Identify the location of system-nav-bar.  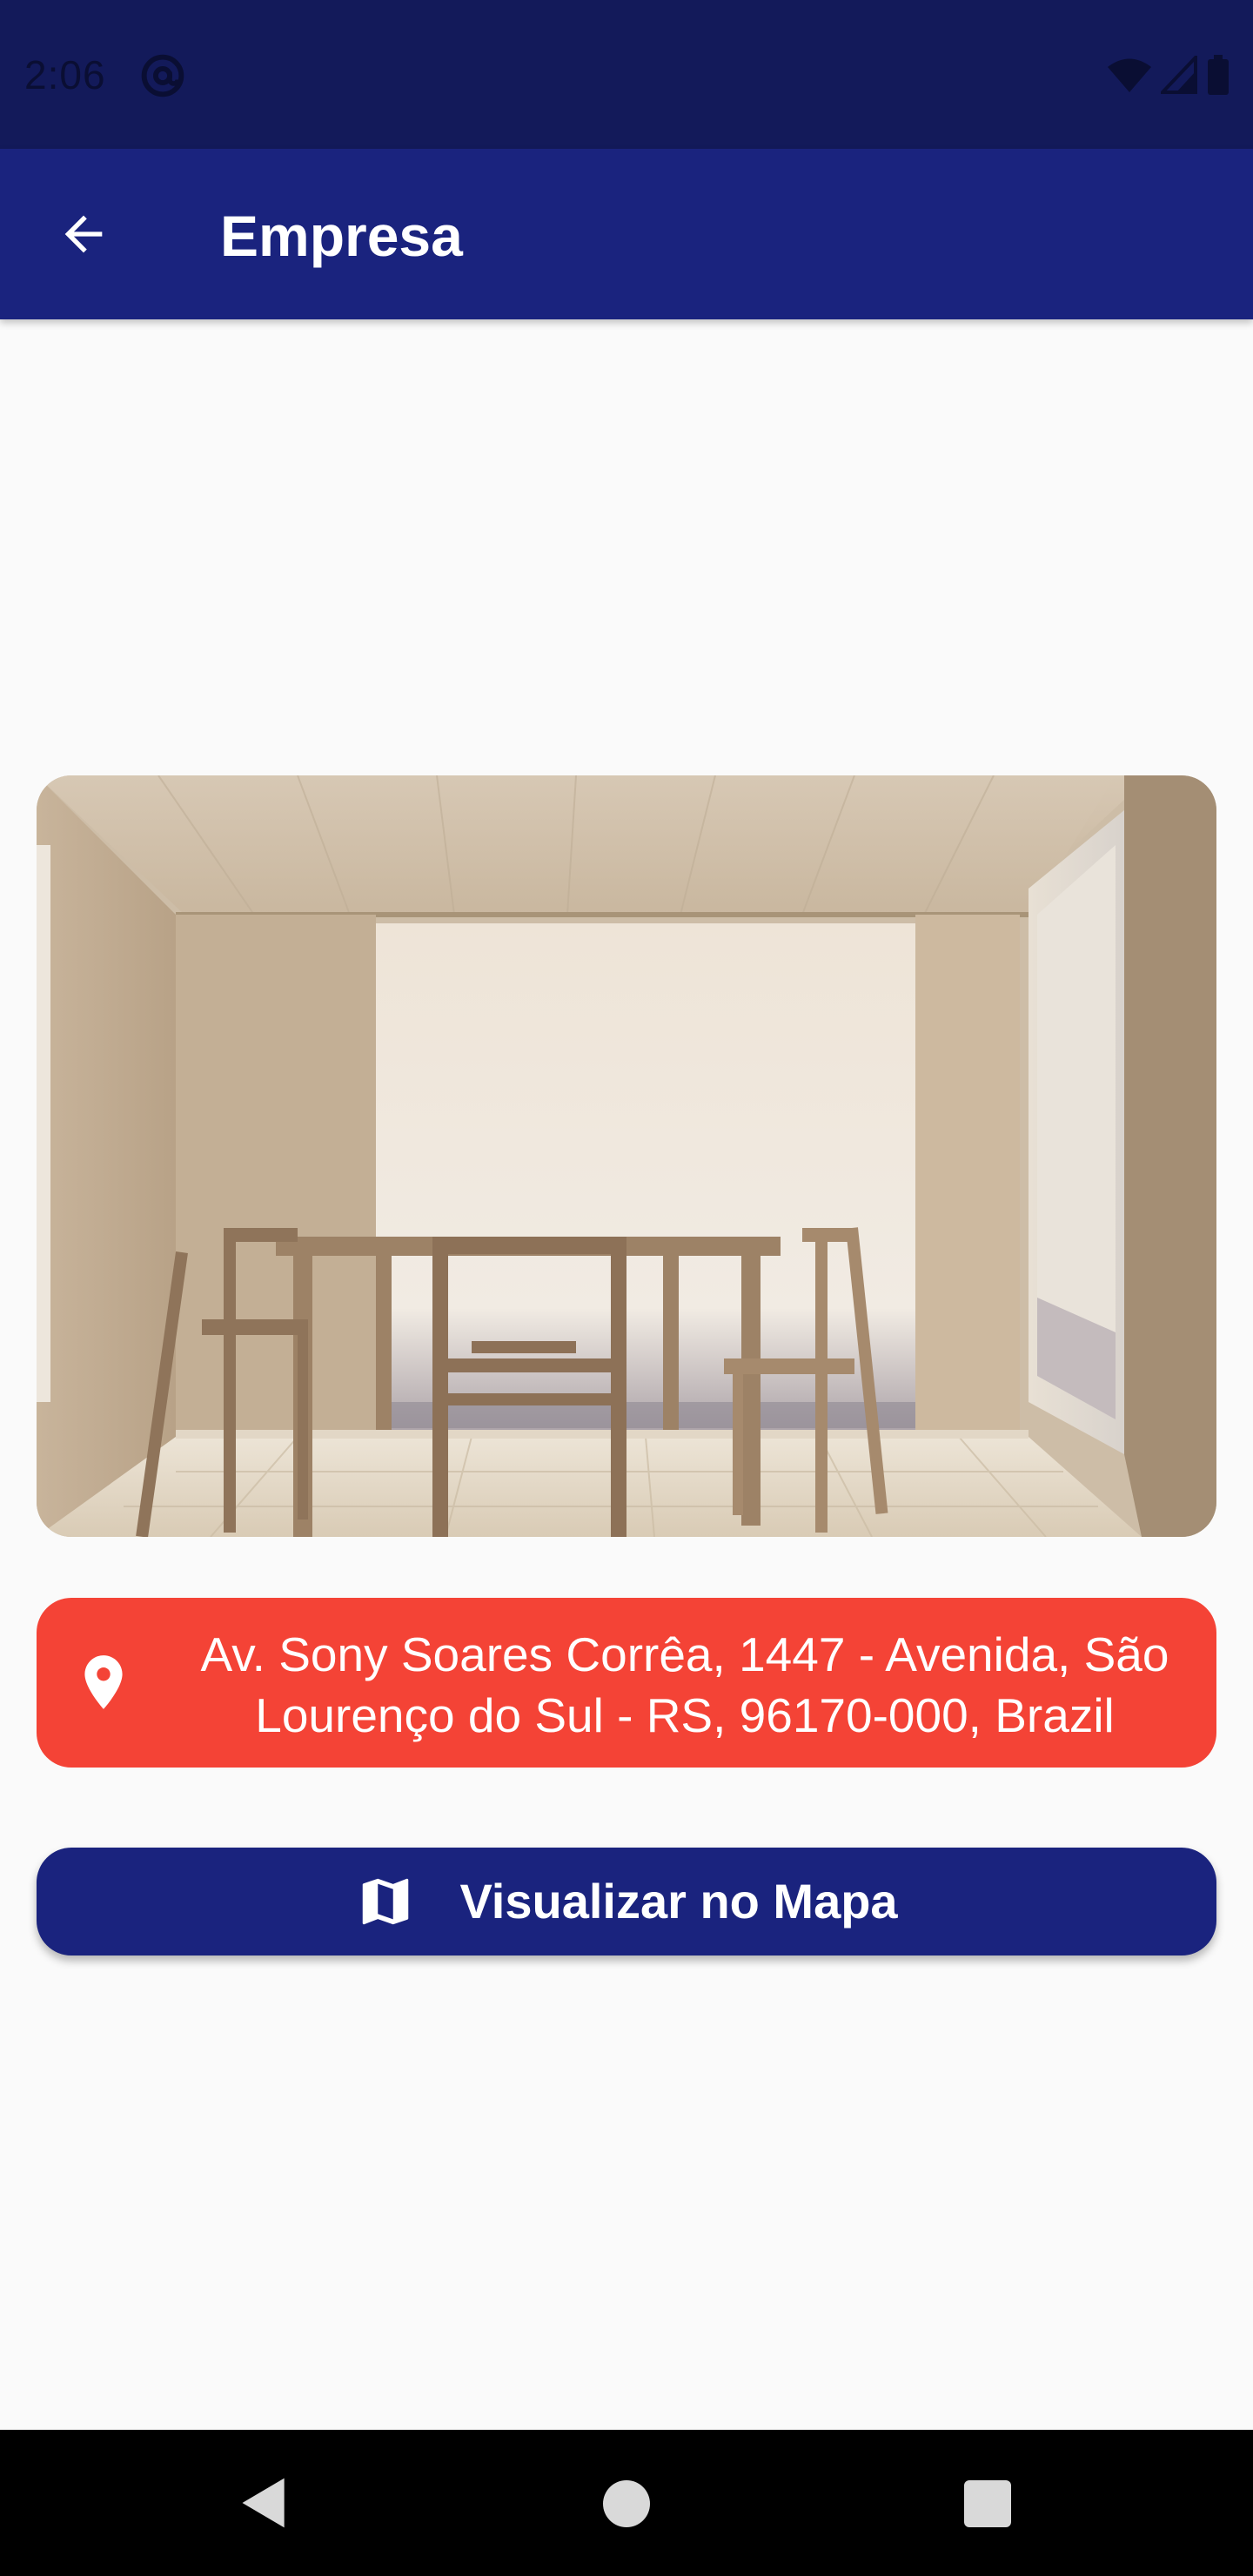
(626, 2503).